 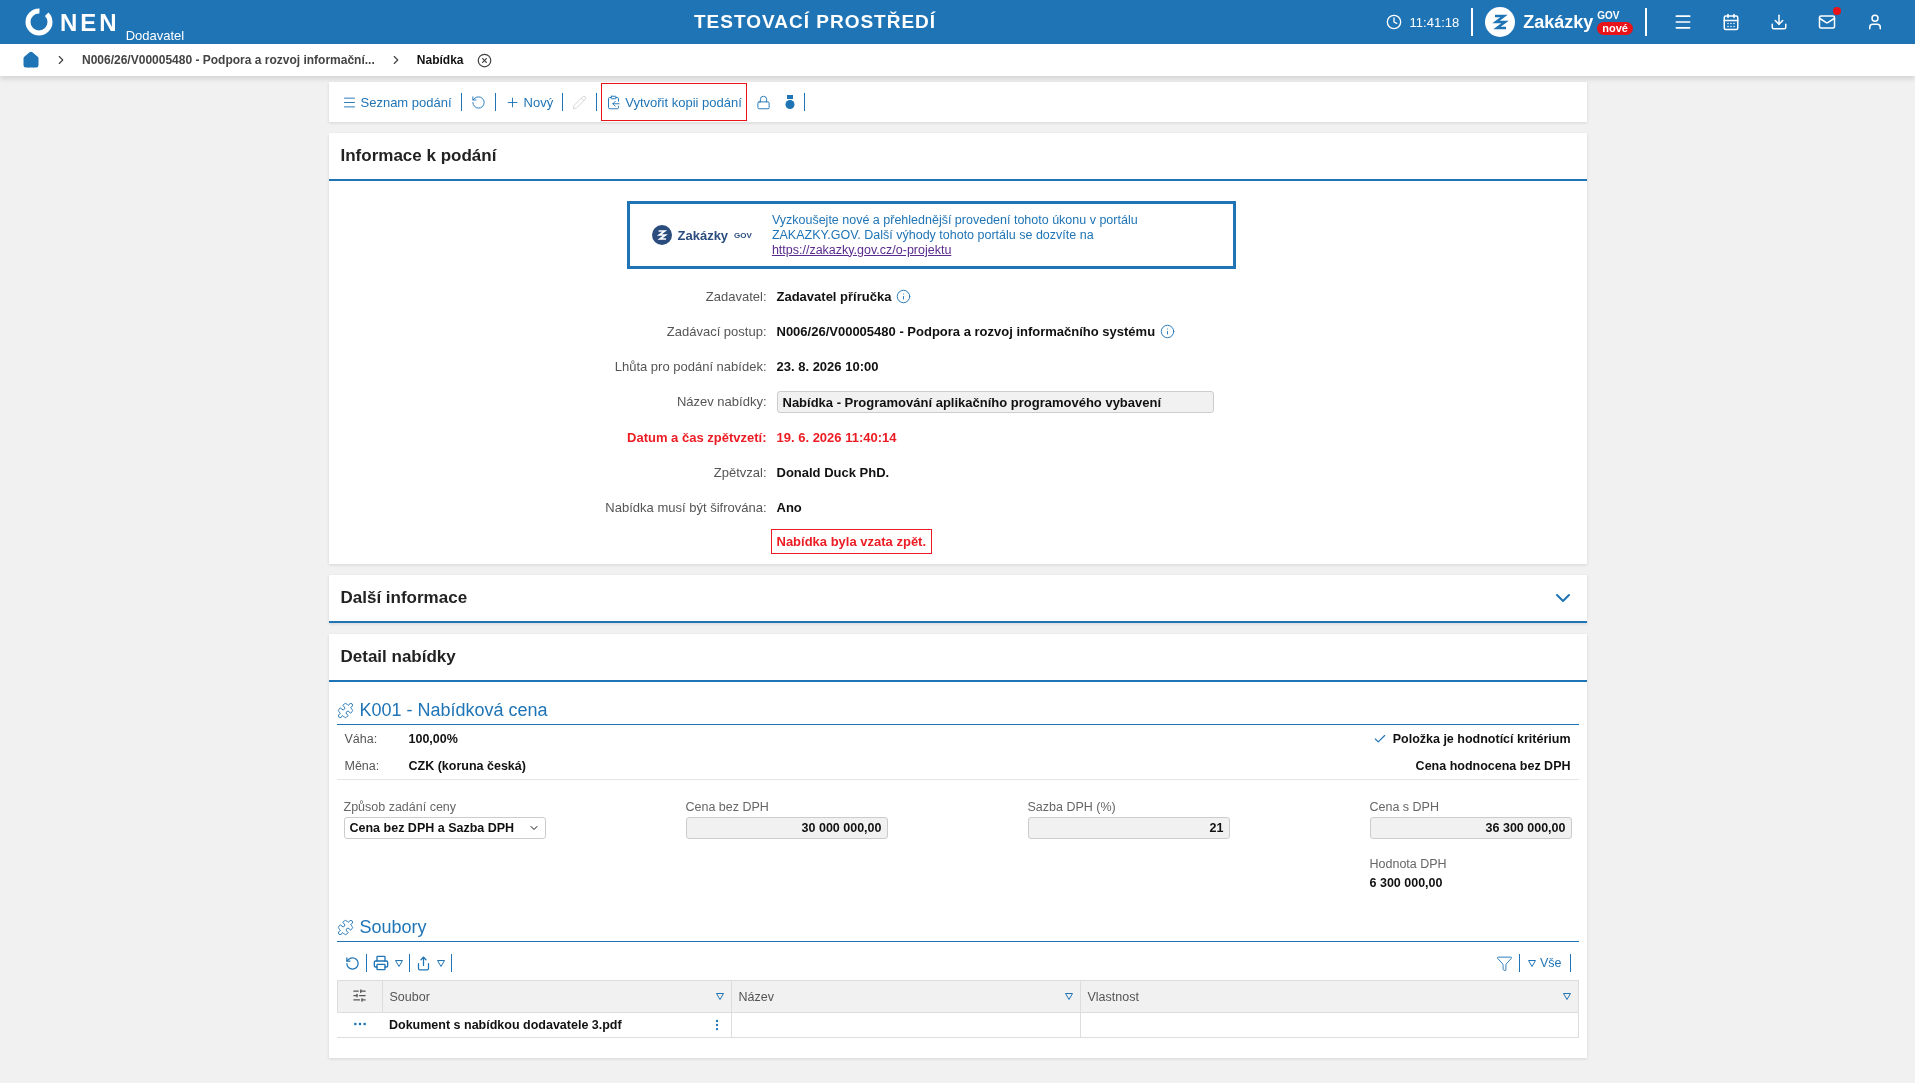 I want to click on view-filter-button: Vše, so click(x=1544, y=963).